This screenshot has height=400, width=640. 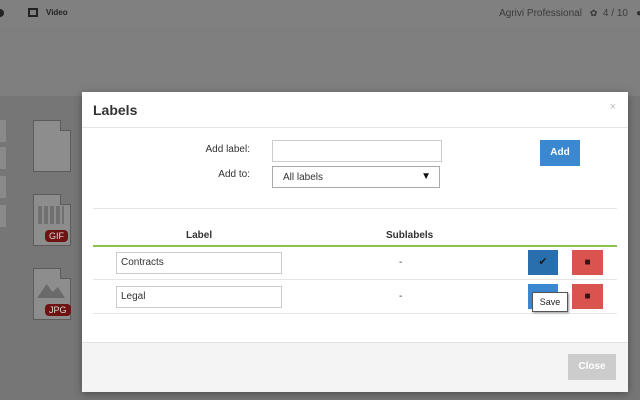 I want to click on file-thumbnail-blank, so click(x=53, y=146).